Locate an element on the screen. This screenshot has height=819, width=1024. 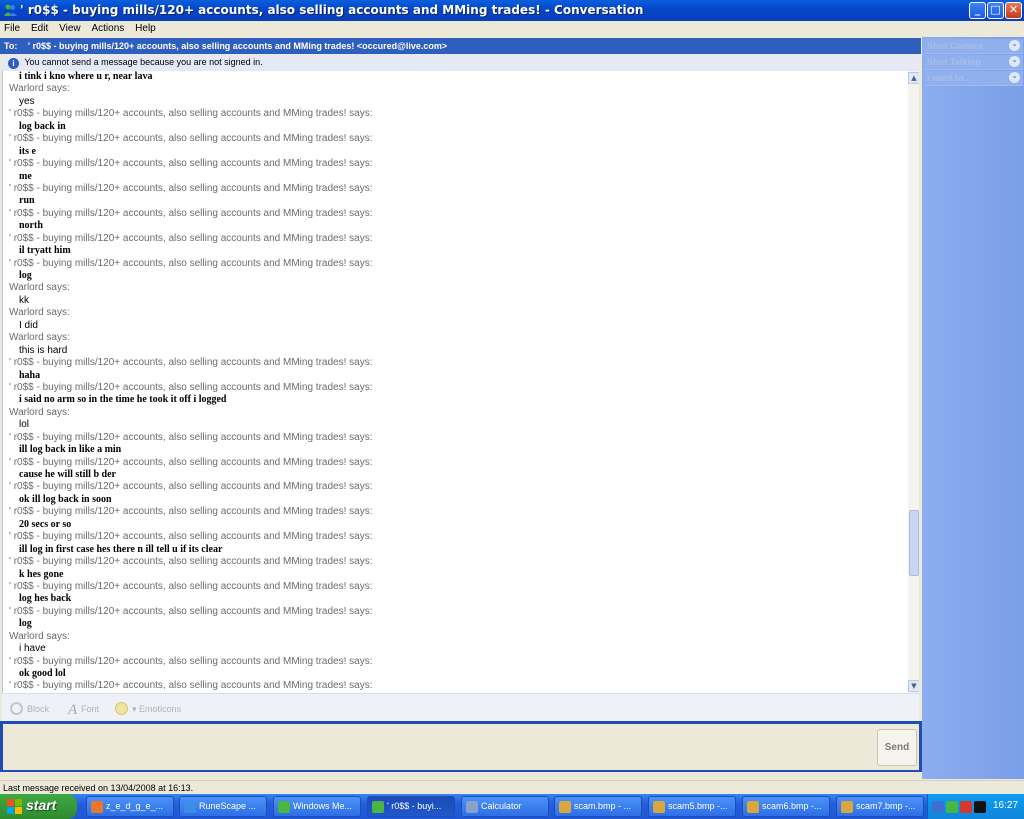
font-icon: A is located at coordinates (73, 710).